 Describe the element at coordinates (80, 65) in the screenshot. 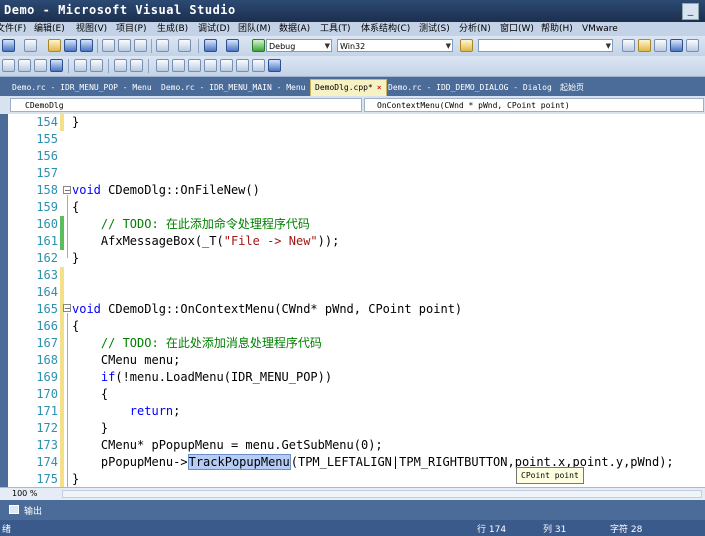

I see `decrease-indent-icon` at that location.